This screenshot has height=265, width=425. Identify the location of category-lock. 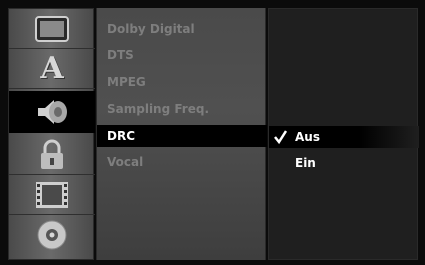
(52, 155).